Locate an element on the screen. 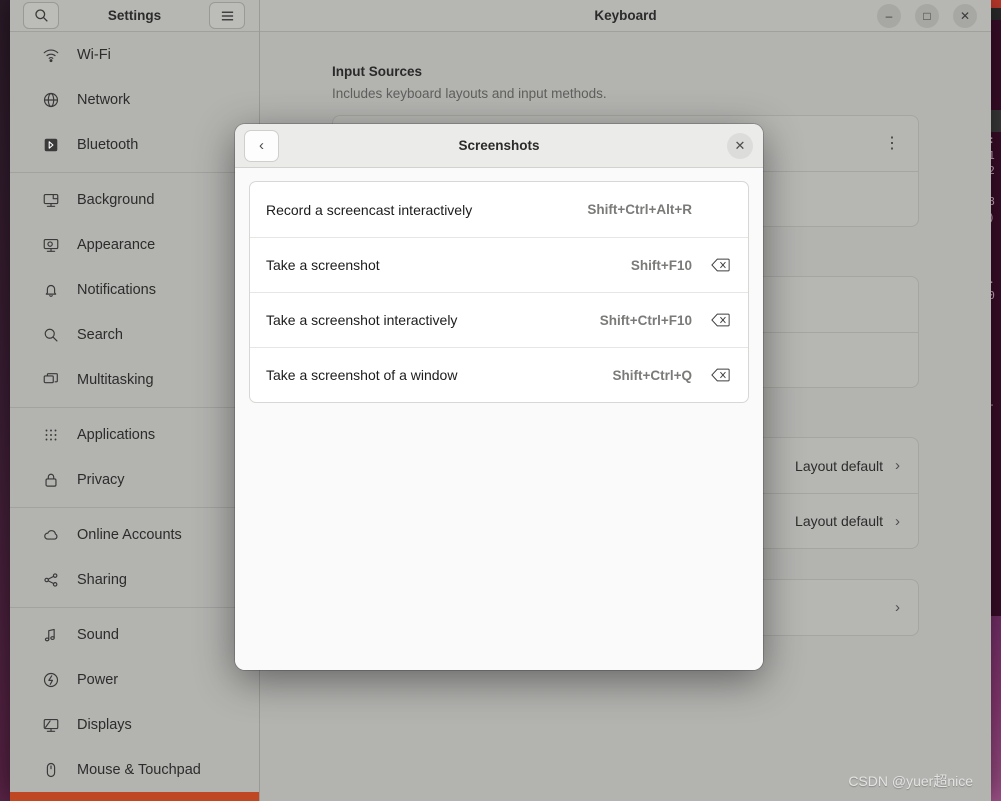  sidebar-item-background: Background is located at coordinates (134, 199).